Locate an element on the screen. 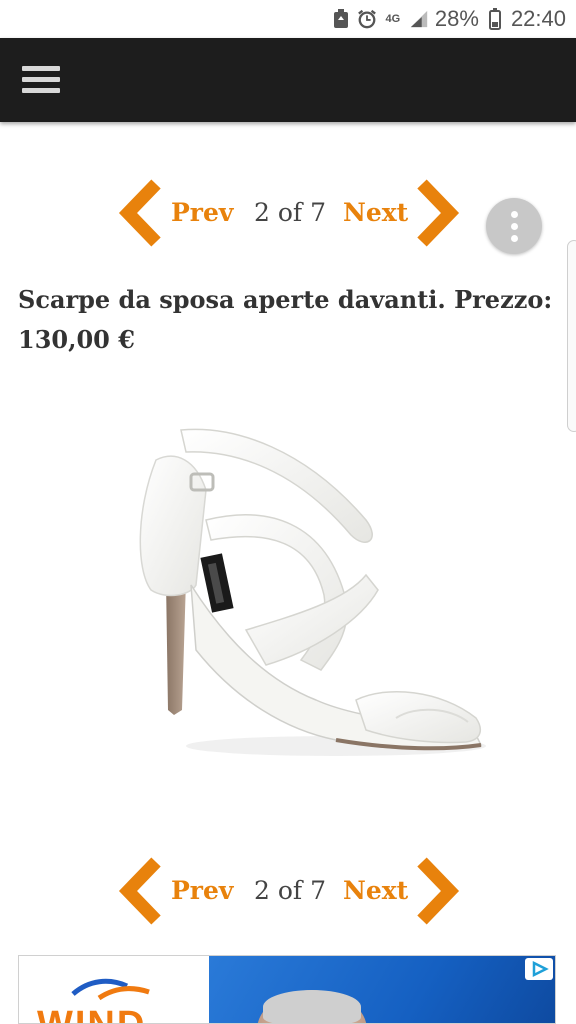 This screenshot has width=576, height=1024. battery-percent: 28% is located at coordinates (456, 18).